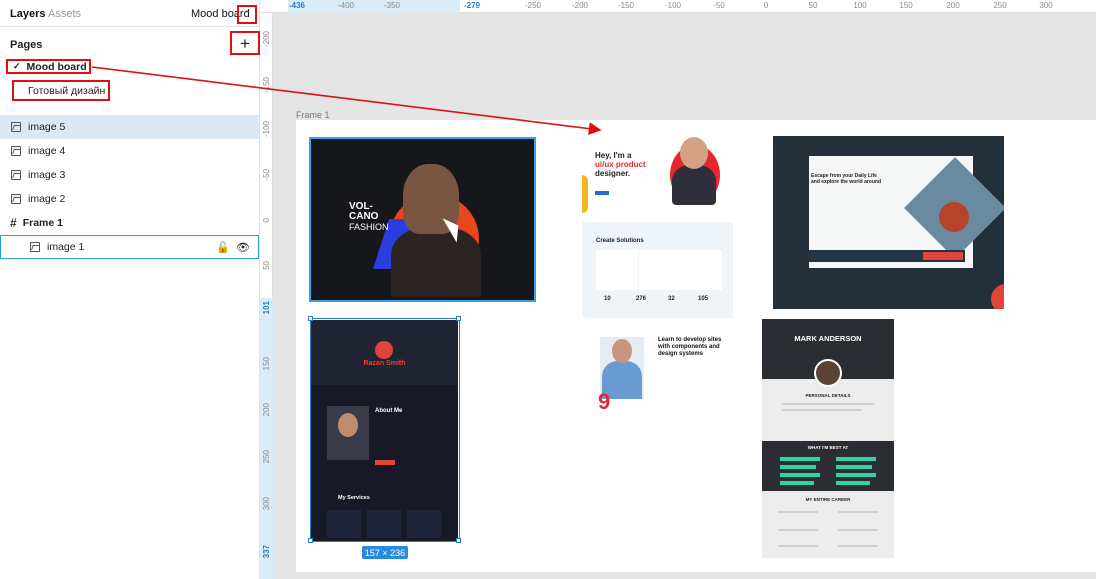 This screenshot has height=579, width=1096. Describe the element at coordinates (620, 241) in the screenshot. I see `thumb-section-title: Create Solutions` at that location.